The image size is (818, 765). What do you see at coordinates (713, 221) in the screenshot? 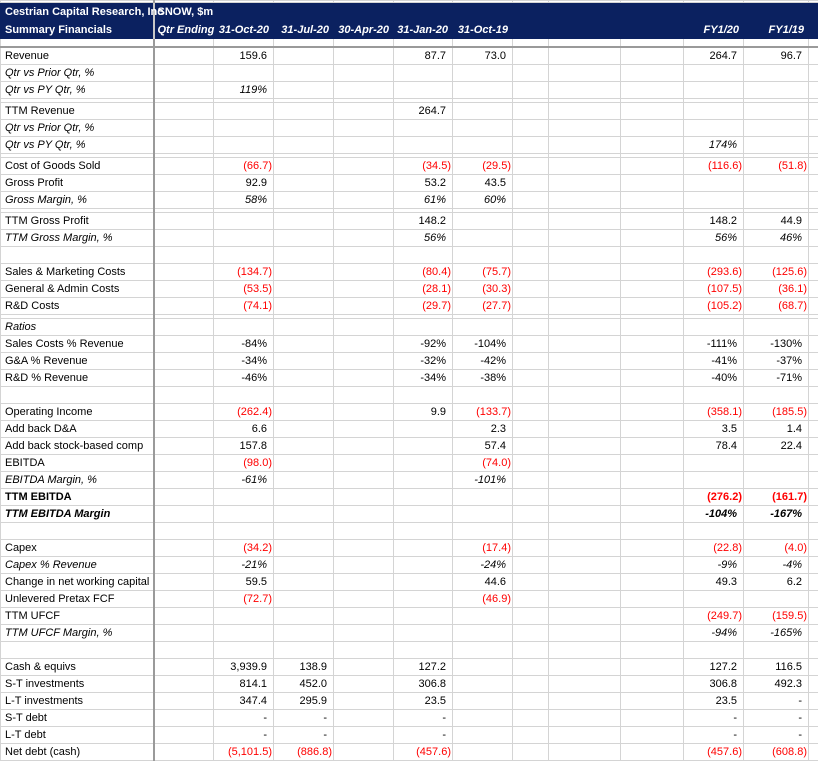
I see `value-cell: 148.2` at bounding box center [713, 221].